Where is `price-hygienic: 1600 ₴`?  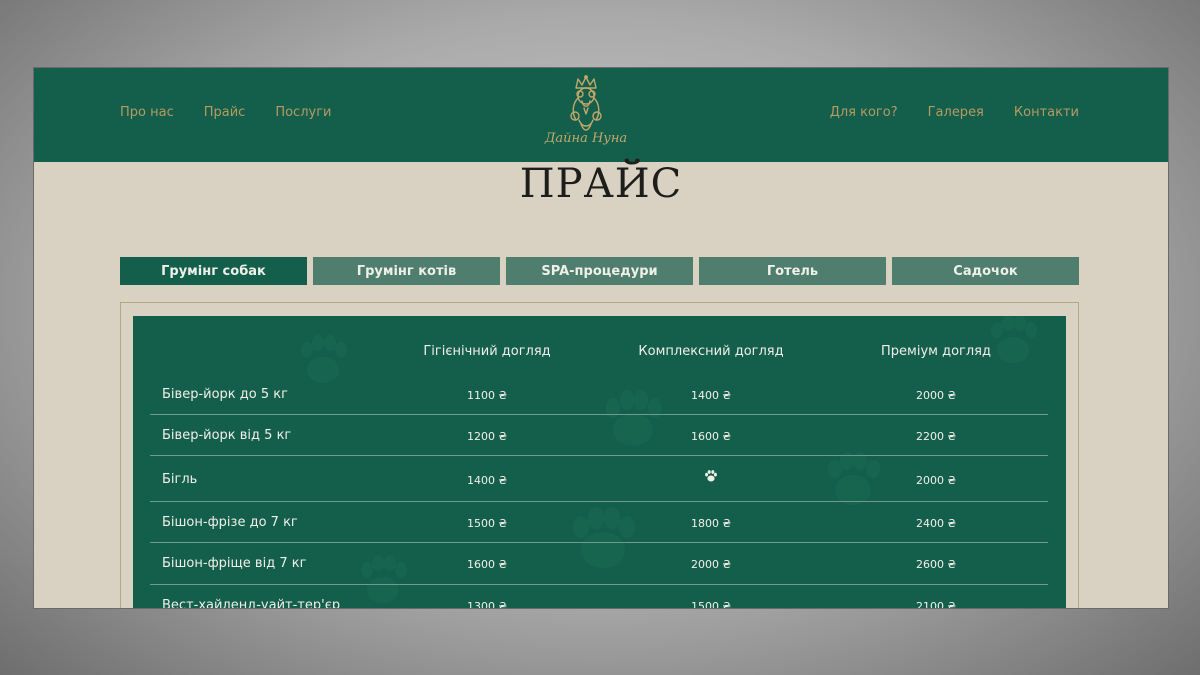 price-hygienic: 1600 ₴ is located at coordinates (487, 564).